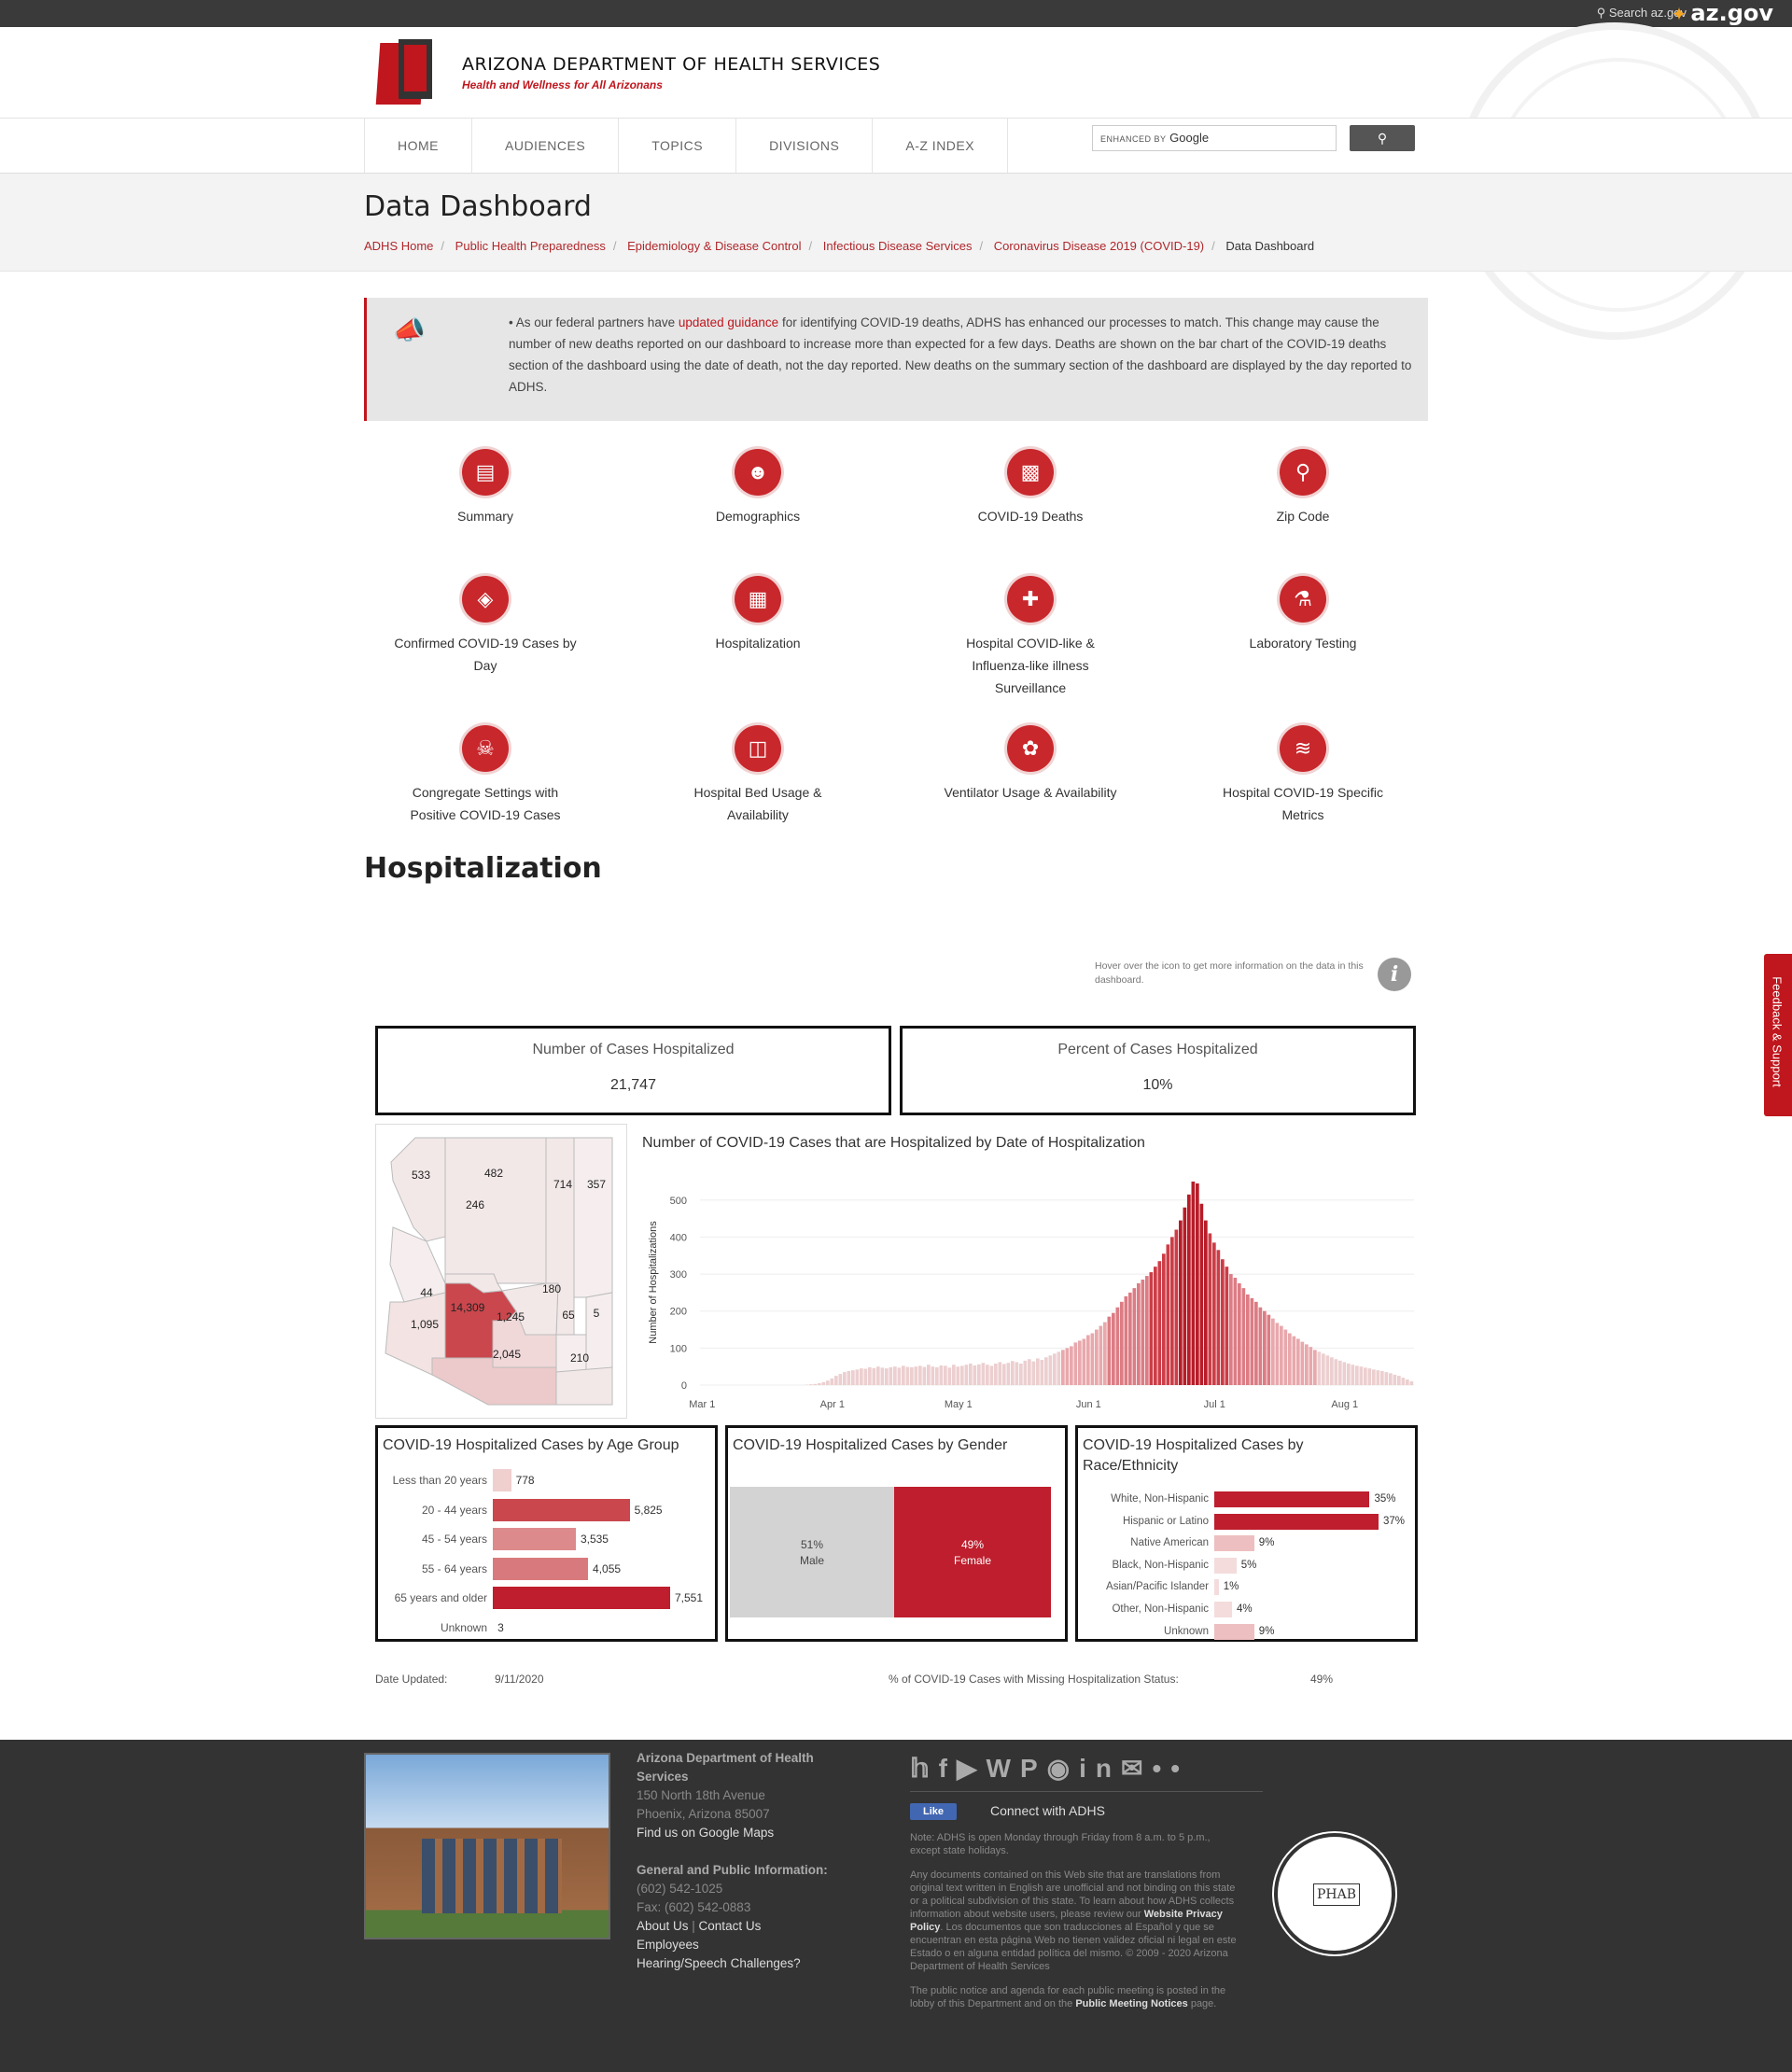 This screenshot has height=2072, width=1792. I want to click on breadcrumb-covid19: Coronavirus Disease 2019 (COVID-19), so click(1099, 246).